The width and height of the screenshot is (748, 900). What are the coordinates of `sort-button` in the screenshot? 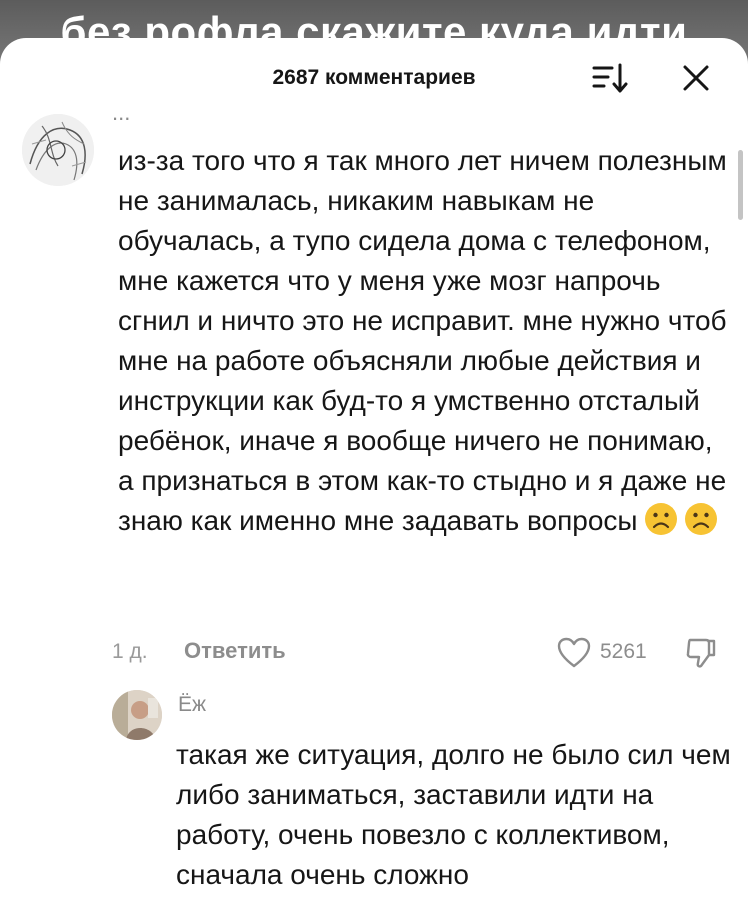 It's located at (608, 78).